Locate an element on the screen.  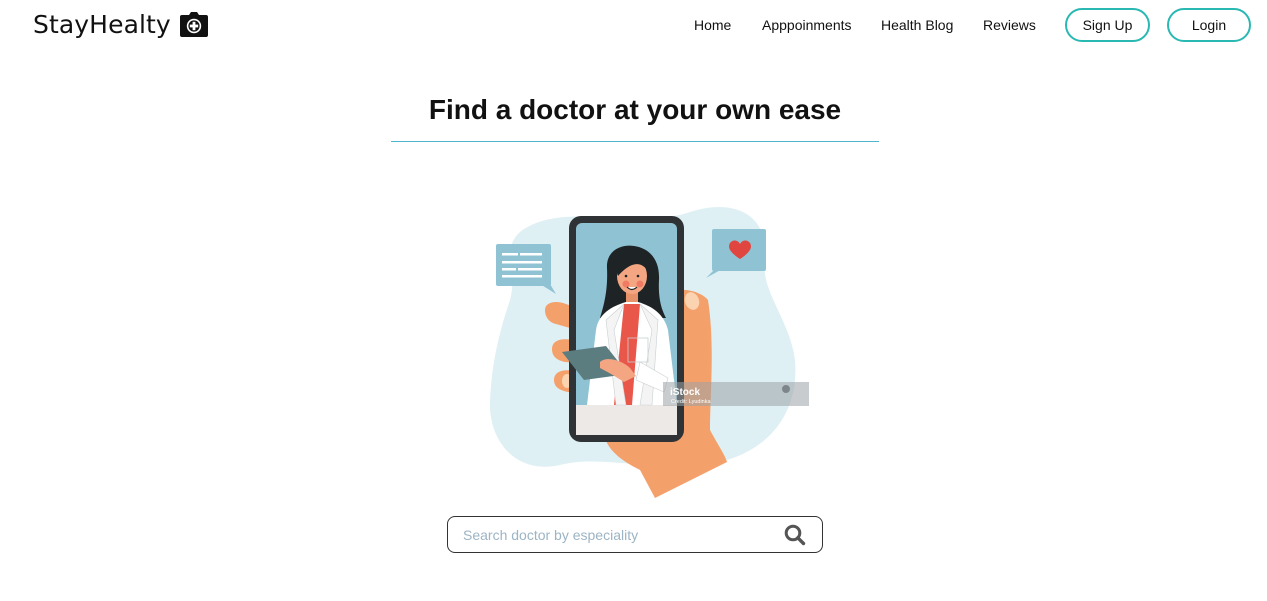
doctor-on-phone-illustration: iStock Credit: Lyudinka is located at coordinates (649, 352).